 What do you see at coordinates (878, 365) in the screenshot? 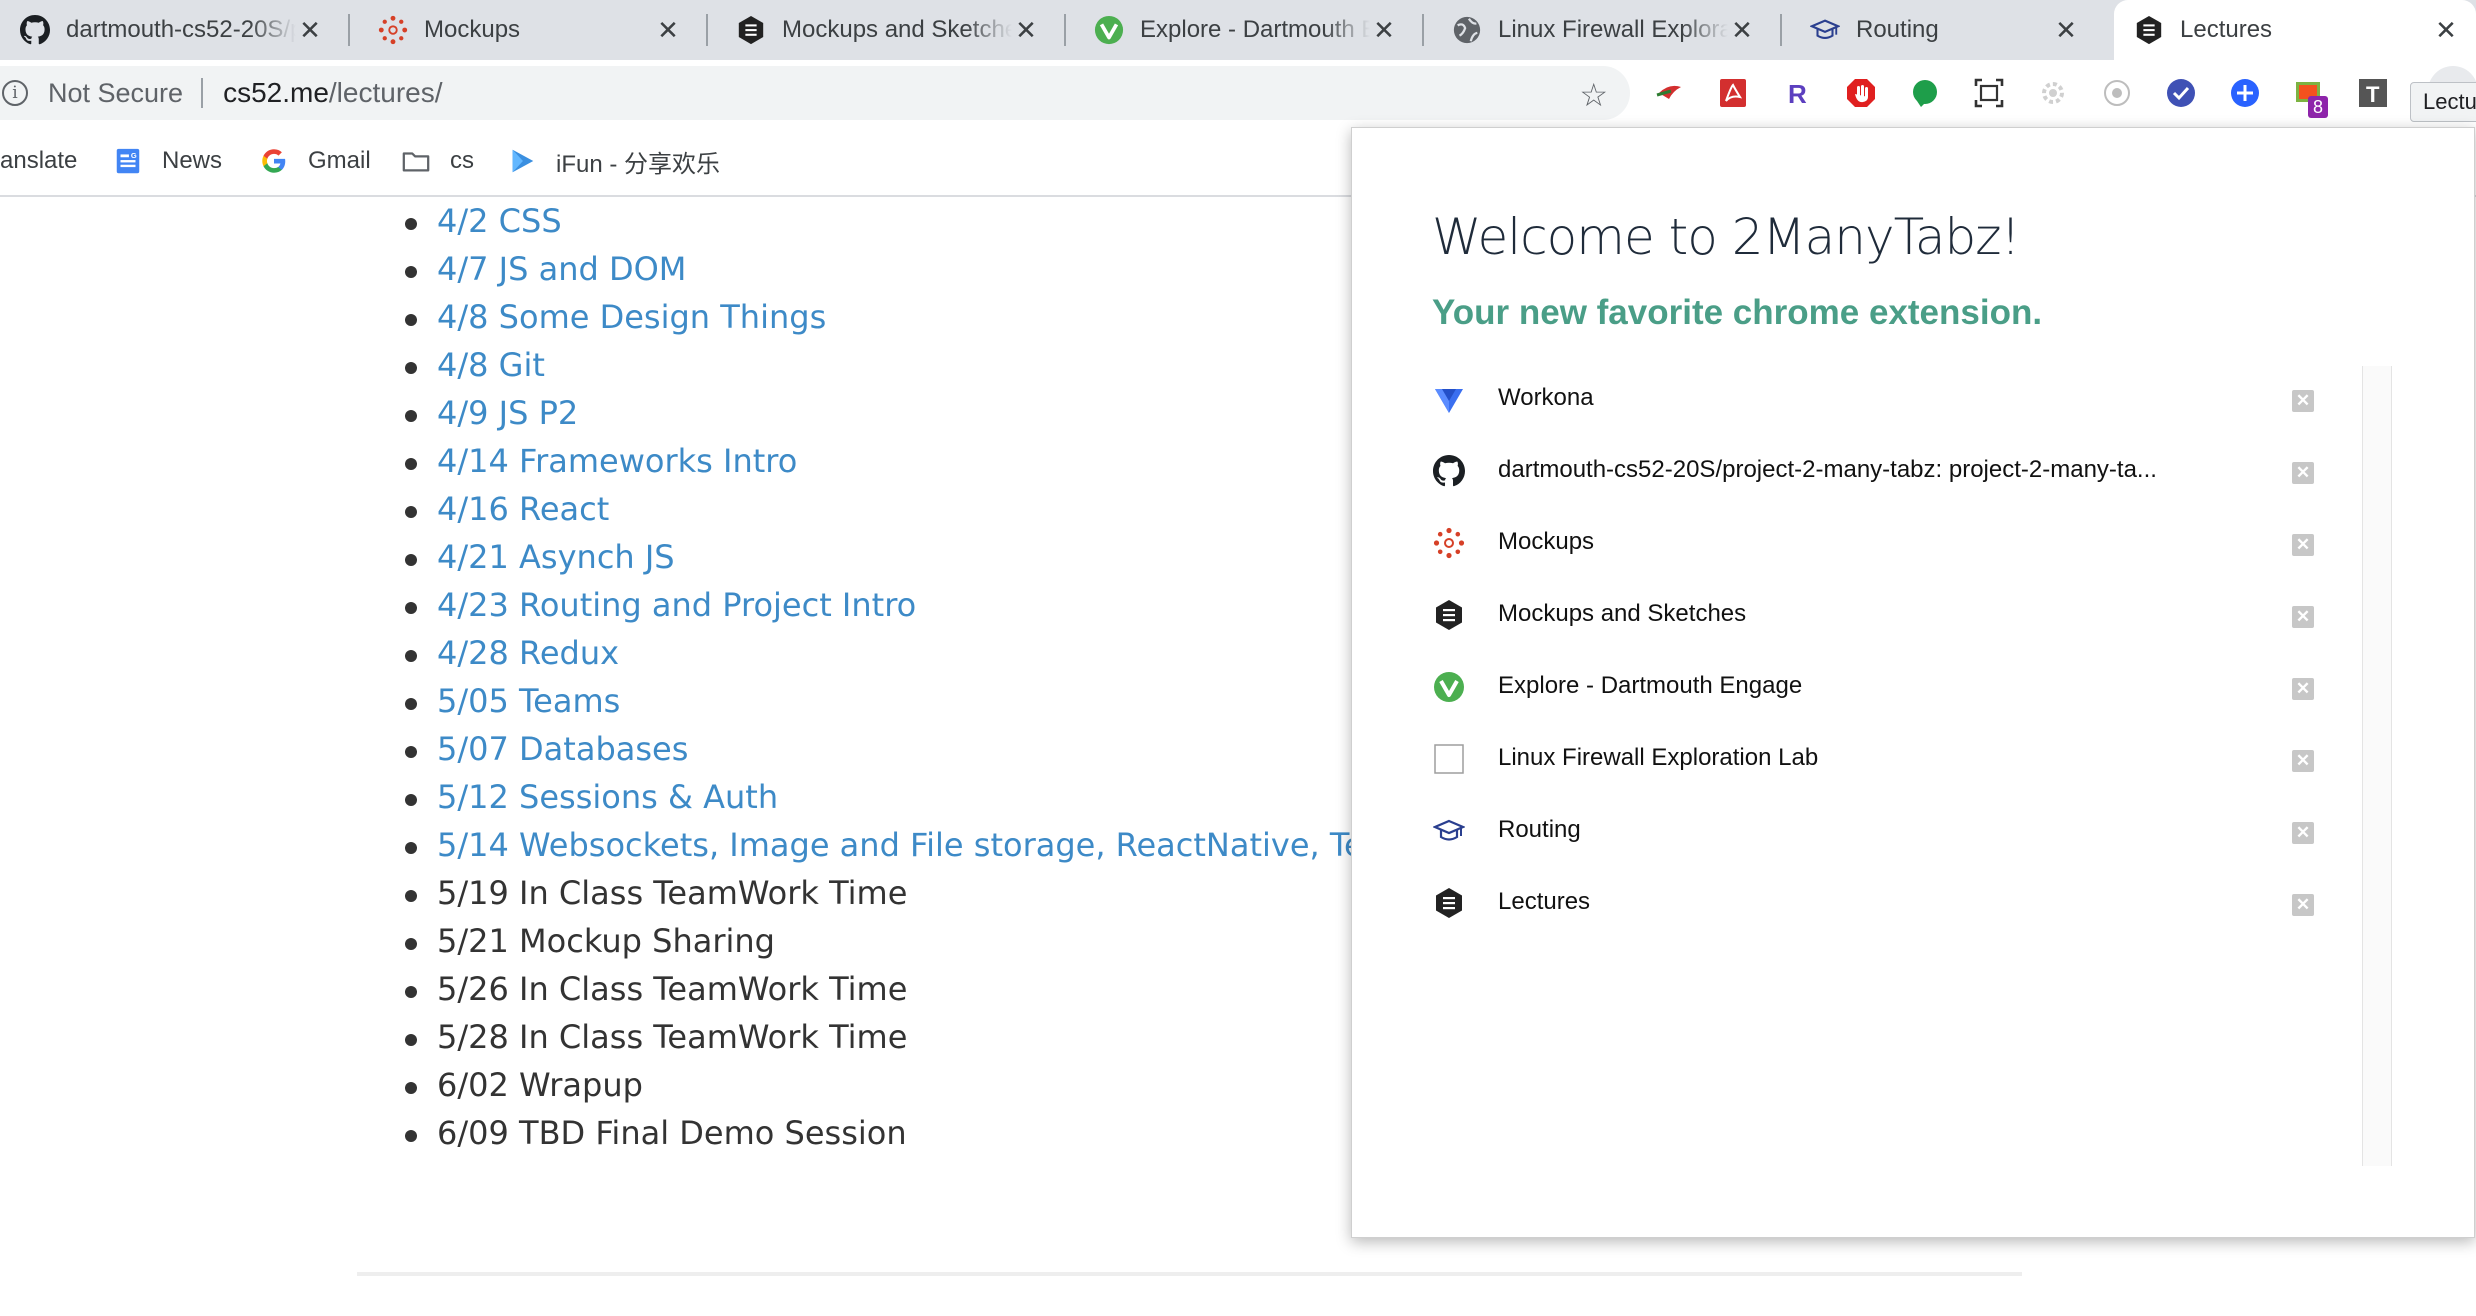
I see `lecture-link: 4/8 Git` at bounding box center [878, 365].